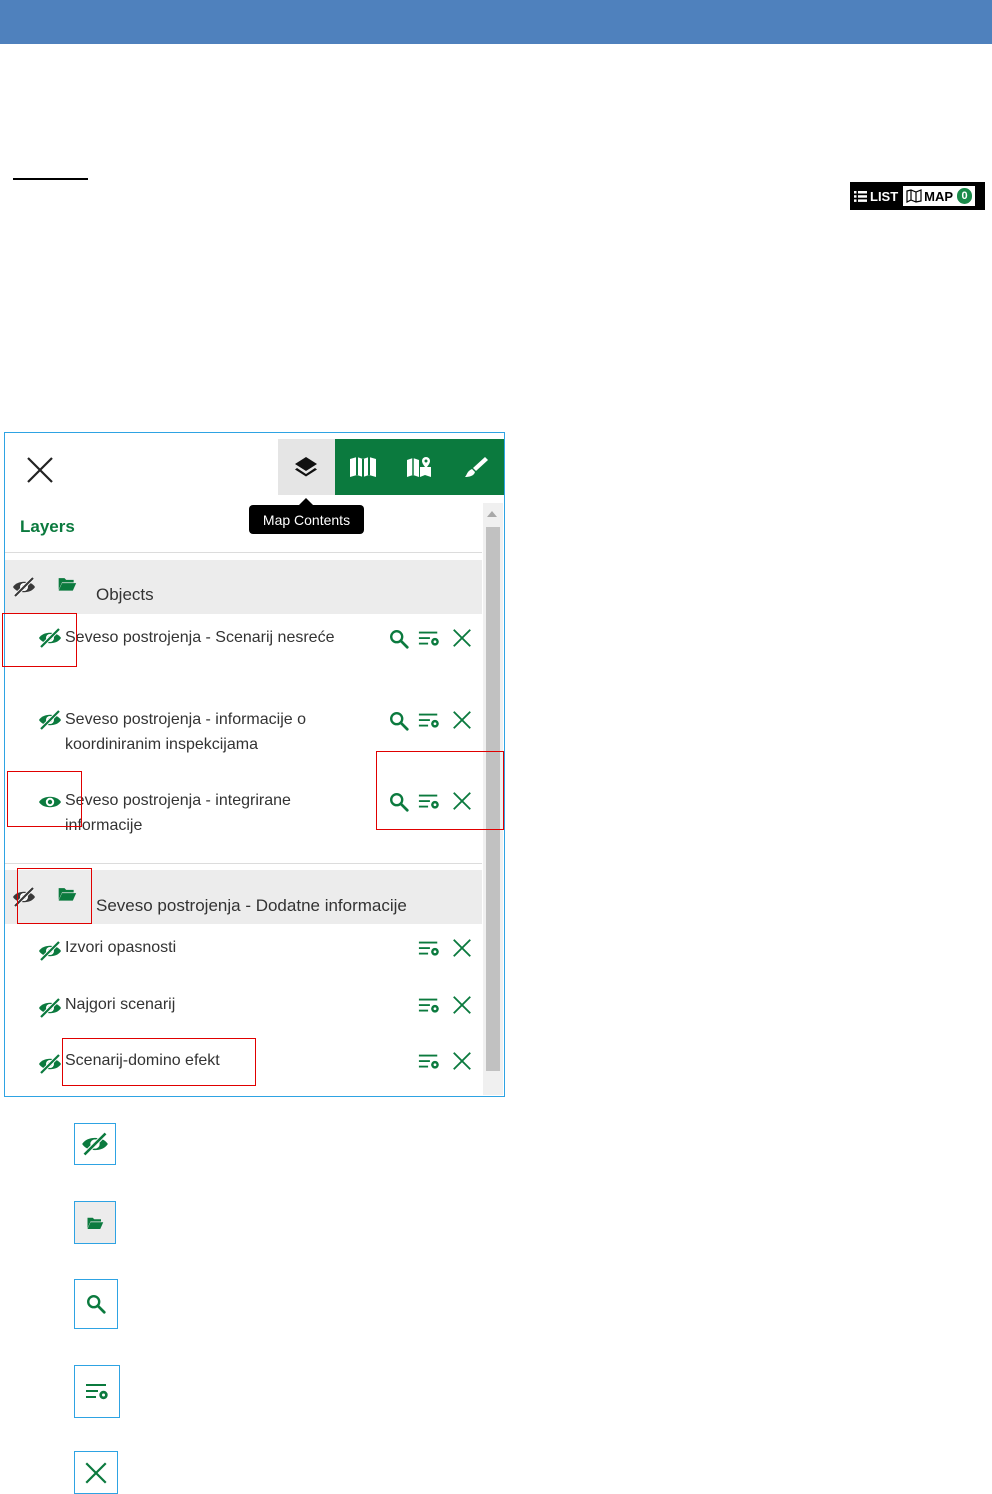 The image size is (992, 1494). What do you see at coordinates (243, 960) in the screenshot?
I see `layer-row: Izvori opasnosti` at bounding box center [243, 960].